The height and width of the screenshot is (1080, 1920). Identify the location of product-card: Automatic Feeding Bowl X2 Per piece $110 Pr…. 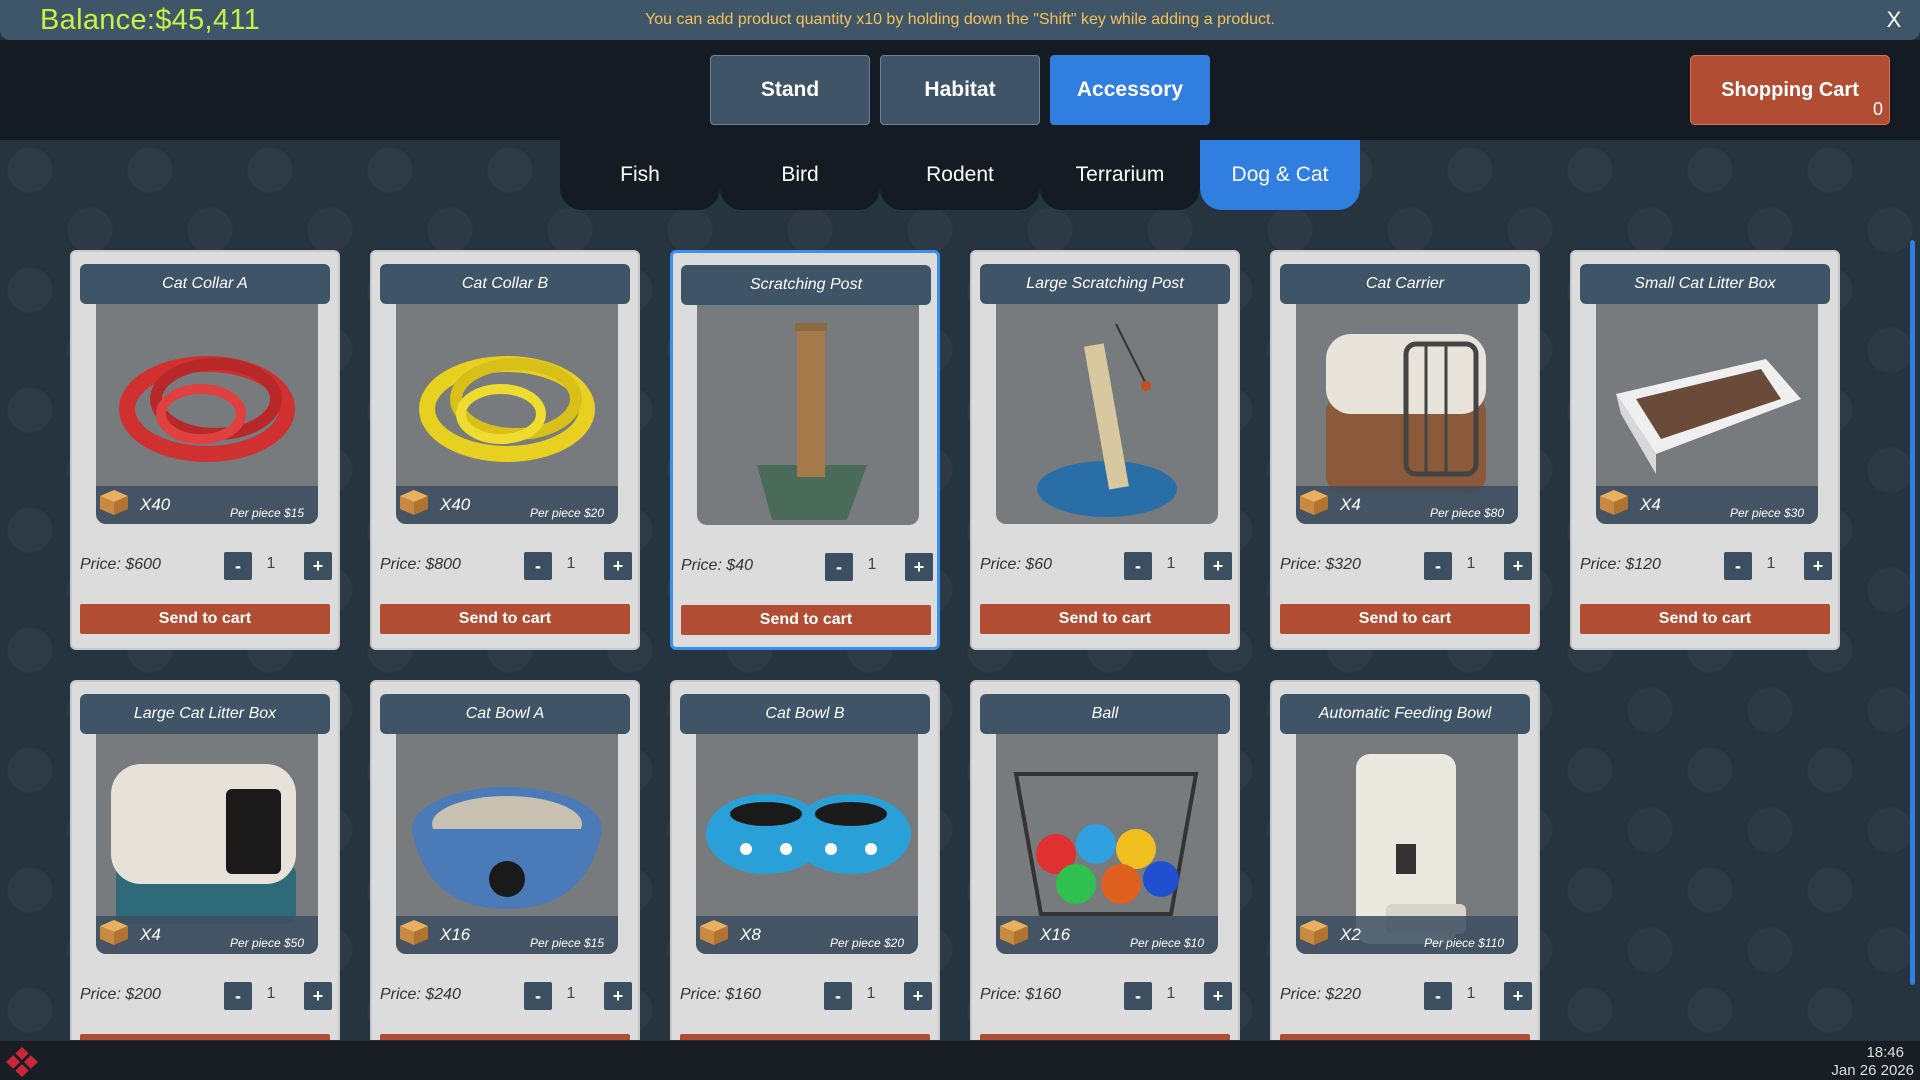
(1405, 860).